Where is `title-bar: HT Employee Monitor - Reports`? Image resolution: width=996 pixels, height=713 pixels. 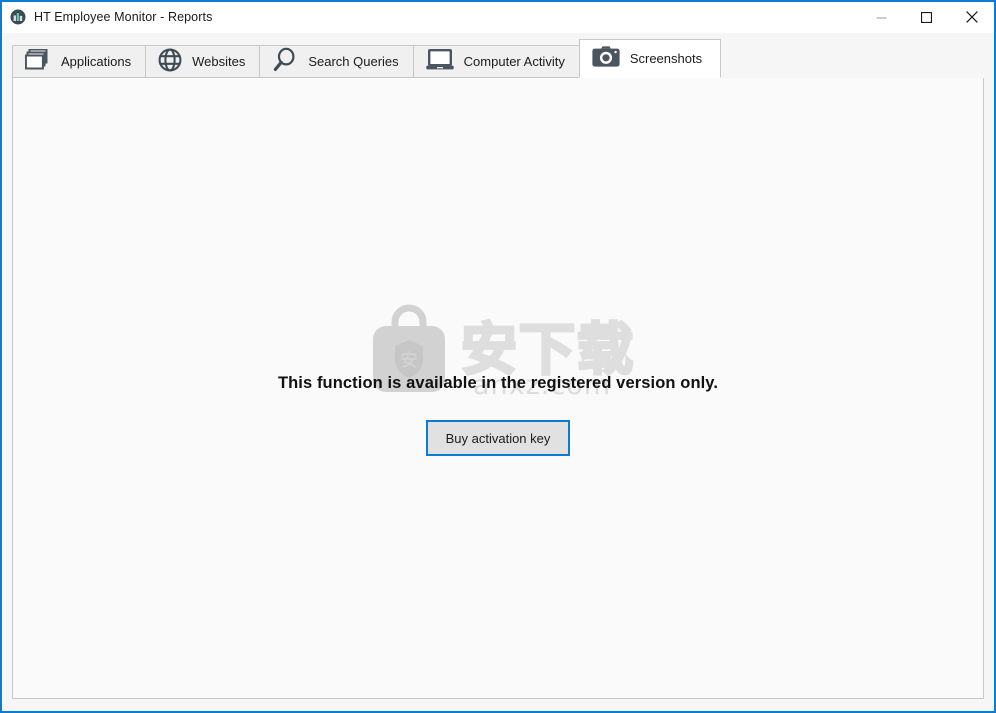
title-bar: HT Employee Monitor - Reports is located at coordinates (498, 17).